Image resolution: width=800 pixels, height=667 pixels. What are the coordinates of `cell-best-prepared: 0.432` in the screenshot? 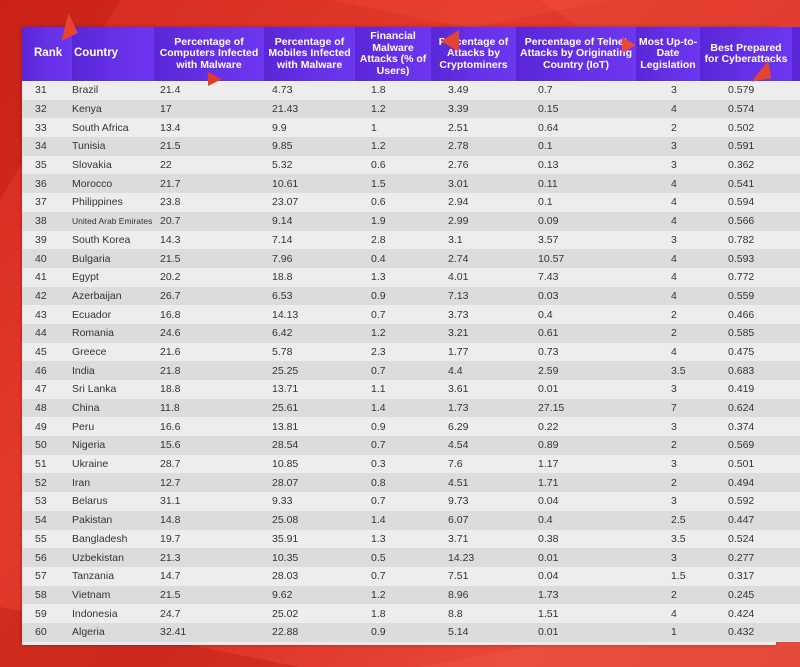 It's located at (746, 632).